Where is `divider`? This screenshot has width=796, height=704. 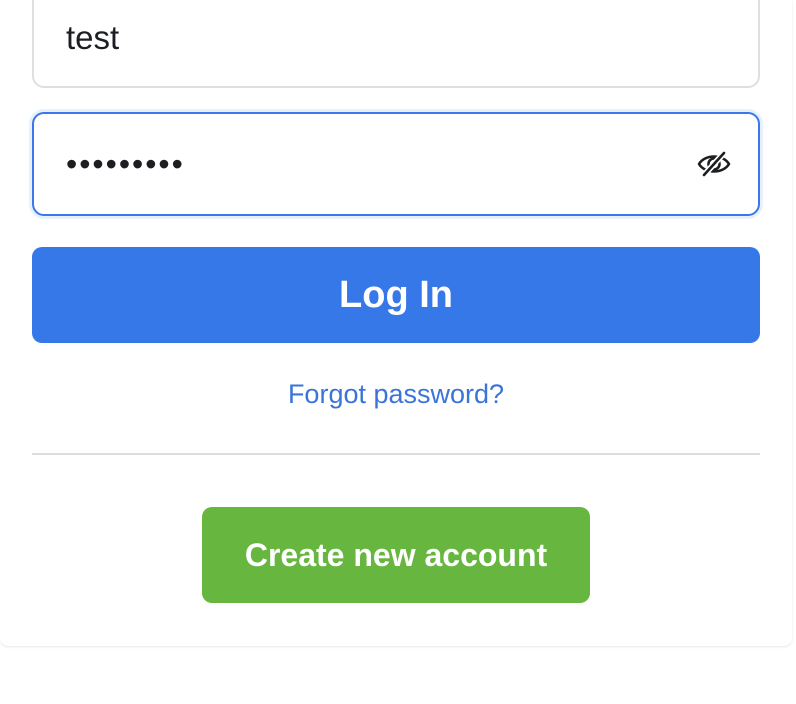 divider is located at coordinates (396, 454).